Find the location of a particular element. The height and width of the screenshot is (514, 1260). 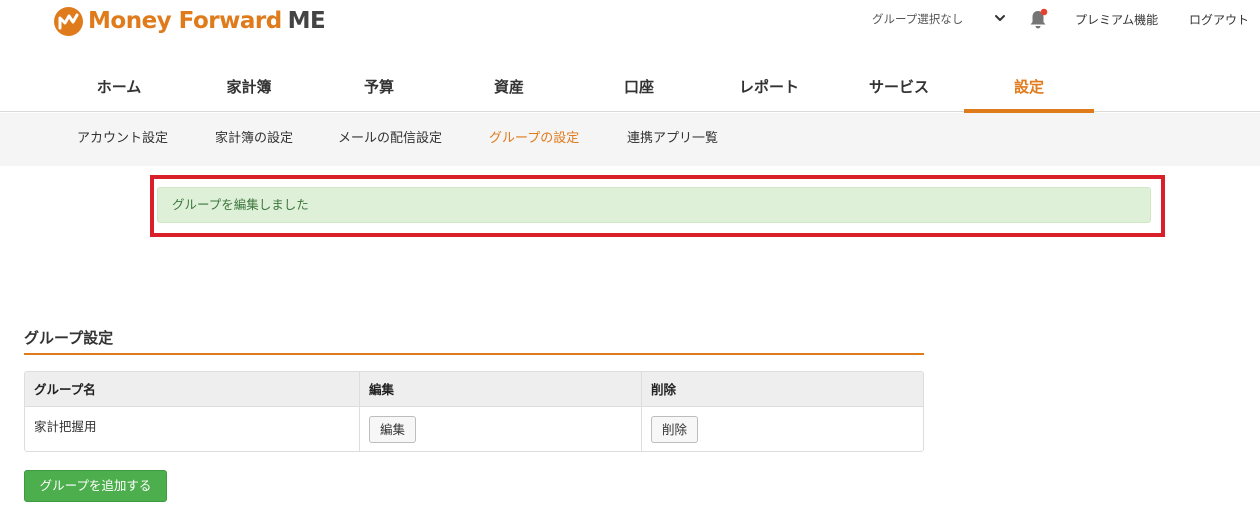

nav-settings: 設定 is located at coordinates (1029, 87).